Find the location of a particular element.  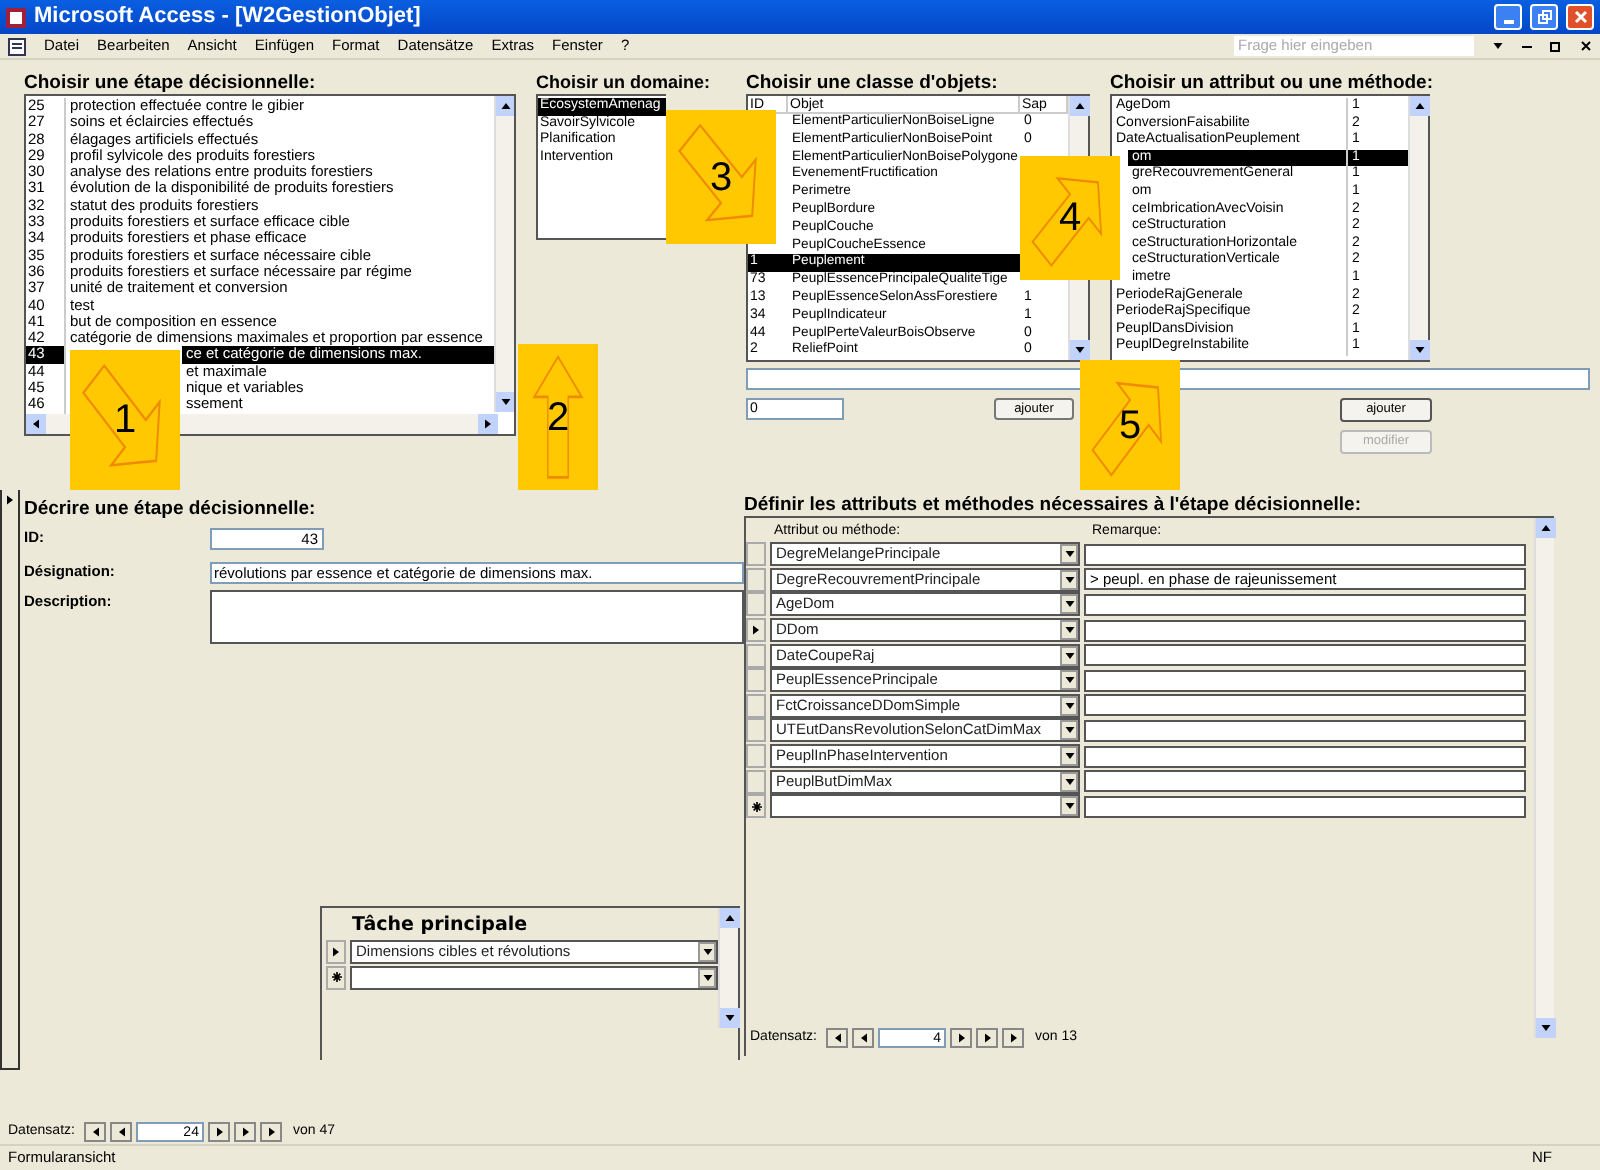

section-heading: Choisir un attribut ou une méthode: is located at coordinates (1271, 83).